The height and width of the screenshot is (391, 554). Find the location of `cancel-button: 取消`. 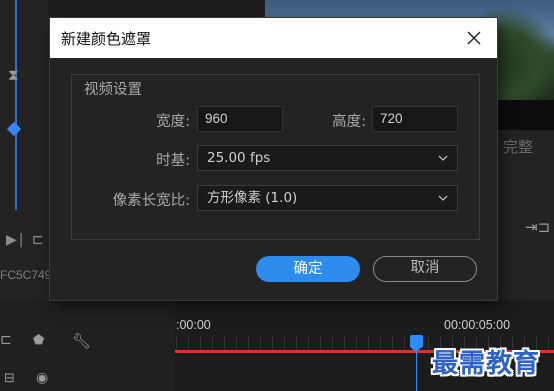

cancel-button: 取消 is located at coordinates (425, 269).